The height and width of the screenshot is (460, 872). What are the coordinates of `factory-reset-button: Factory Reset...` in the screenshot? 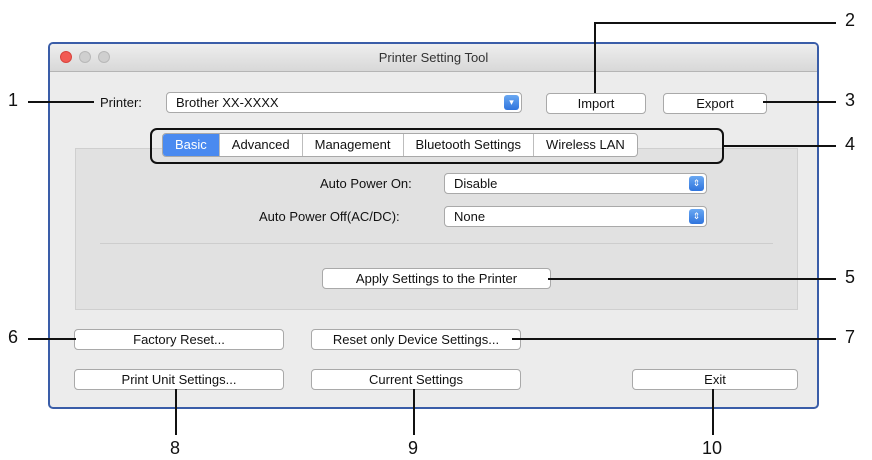 It's located at (179, 339).